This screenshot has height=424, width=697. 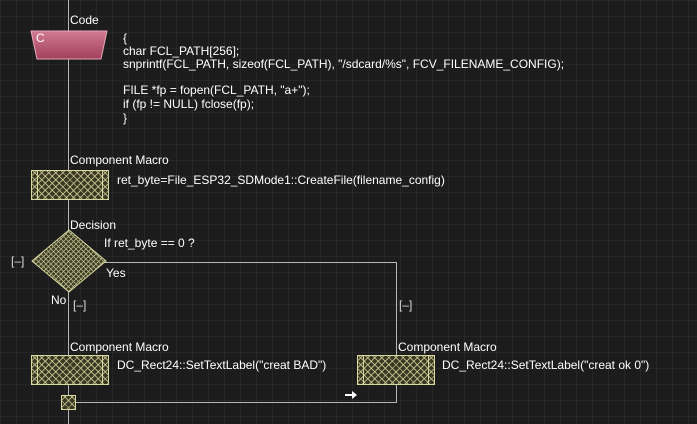 I want to click on macro-ok-block, so click(x=396, y=370).